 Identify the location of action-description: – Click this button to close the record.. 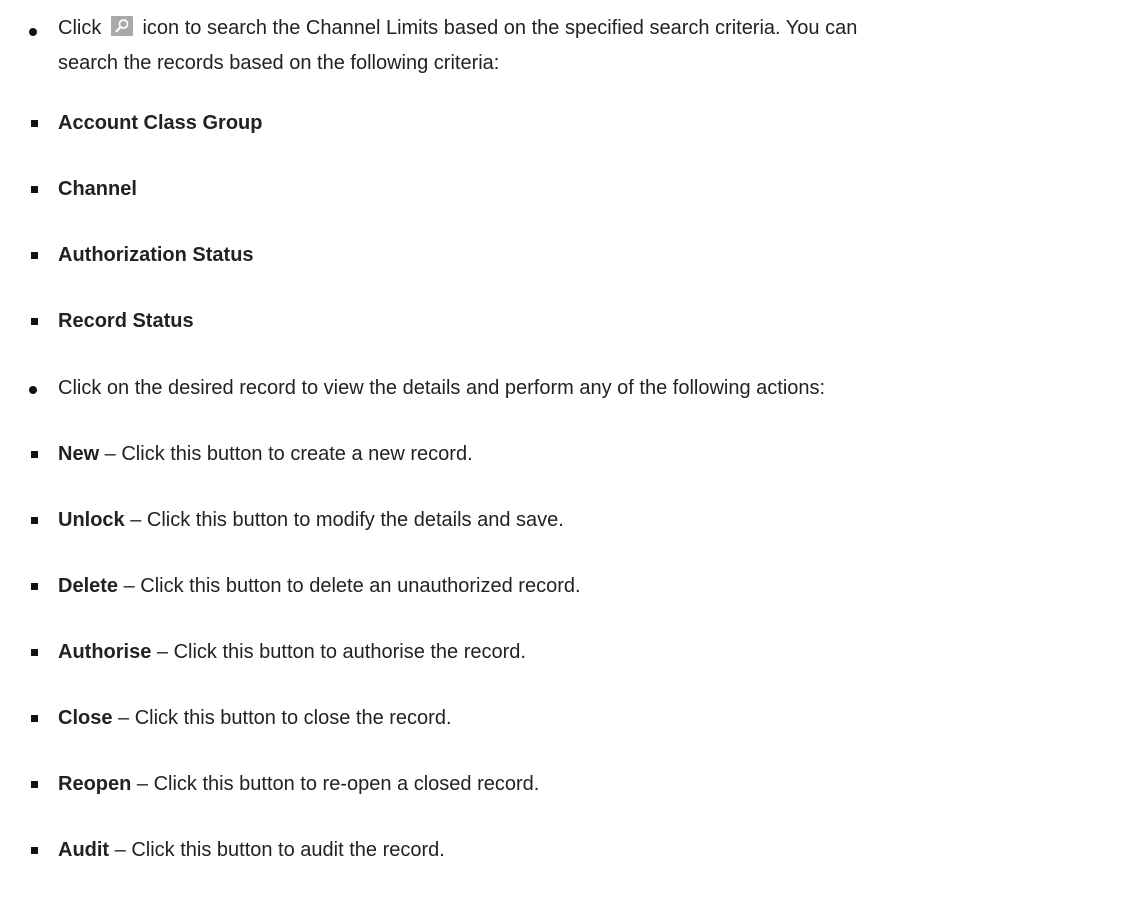
(282, 718).